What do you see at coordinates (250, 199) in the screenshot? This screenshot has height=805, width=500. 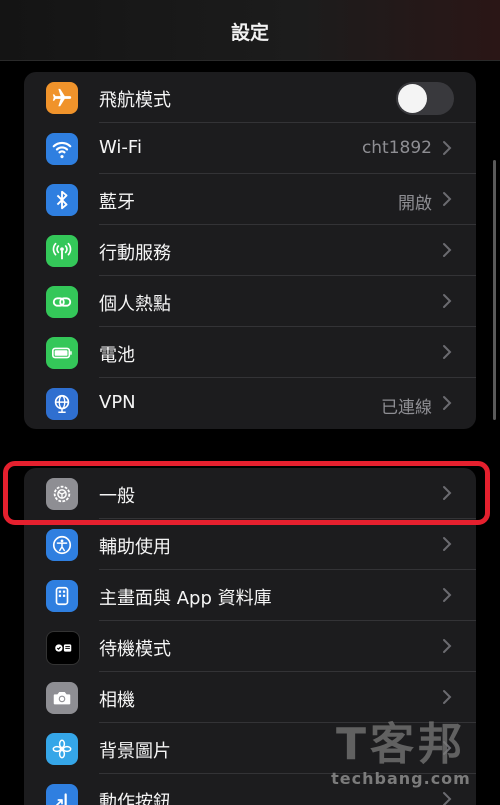 I see `settings-row-bluetooth: 藍牙 開啟` at bounding box center [250, 199].